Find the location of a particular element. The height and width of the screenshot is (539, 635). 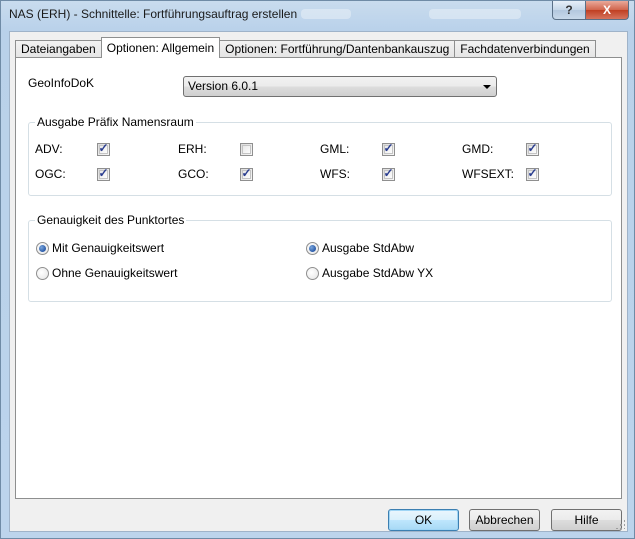

cancel-button: Abbrechen is located at coordinates (504, 520).